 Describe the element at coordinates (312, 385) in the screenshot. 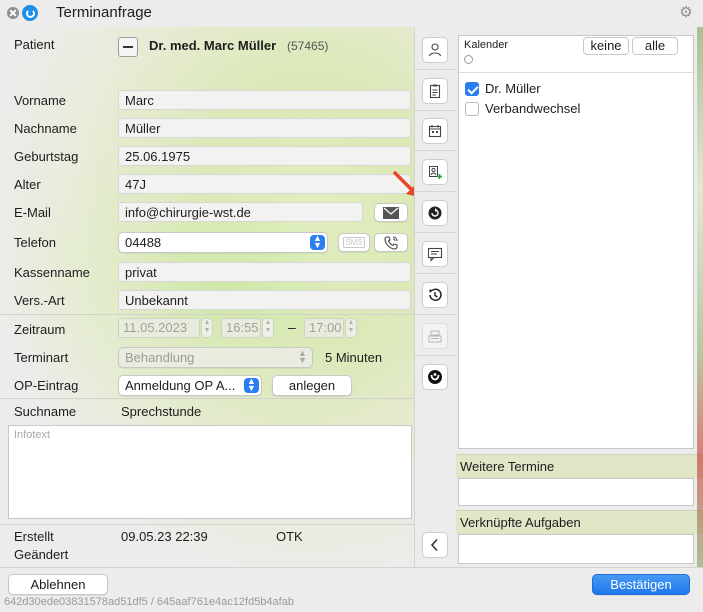

I see `anlegen-button: anlegen` at that location.